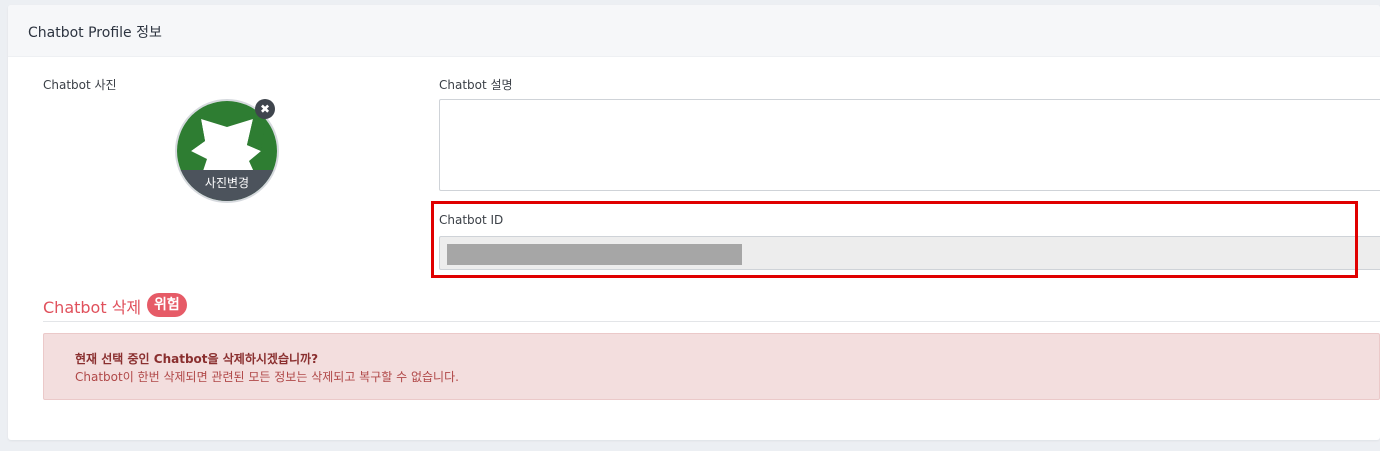 This screenshot has width=1380, height=451. Describe the element at coordinates (197, 359) in the screenshot. I see `delete-alert-title: 현재 선택 중인 Chatbot을 삭제하시겠습니까?` at that location.